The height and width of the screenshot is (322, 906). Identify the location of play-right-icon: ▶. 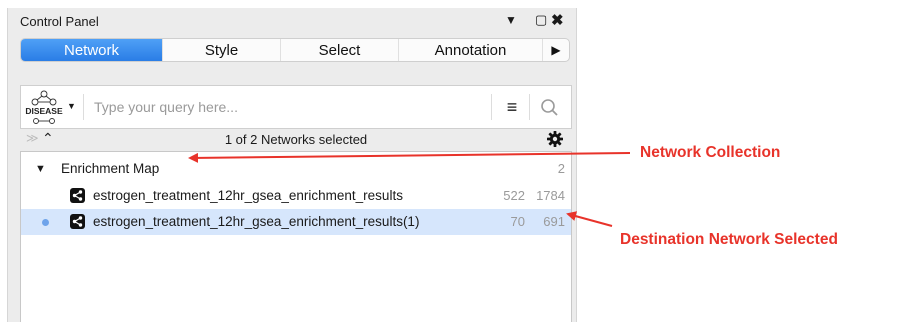
(556, 50).